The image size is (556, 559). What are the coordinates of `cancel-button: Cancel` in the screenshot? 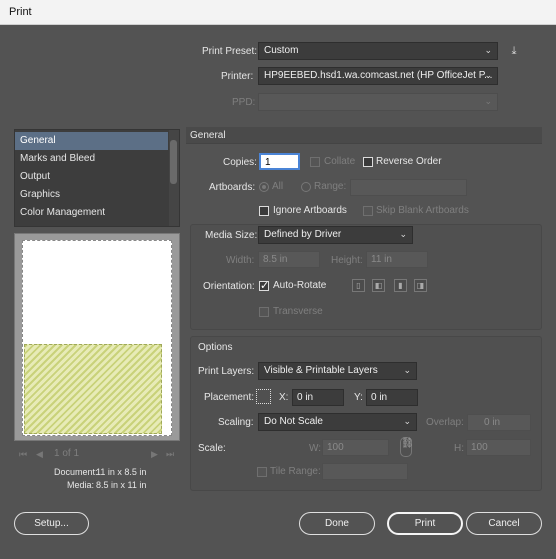 It's located at (504, 523).